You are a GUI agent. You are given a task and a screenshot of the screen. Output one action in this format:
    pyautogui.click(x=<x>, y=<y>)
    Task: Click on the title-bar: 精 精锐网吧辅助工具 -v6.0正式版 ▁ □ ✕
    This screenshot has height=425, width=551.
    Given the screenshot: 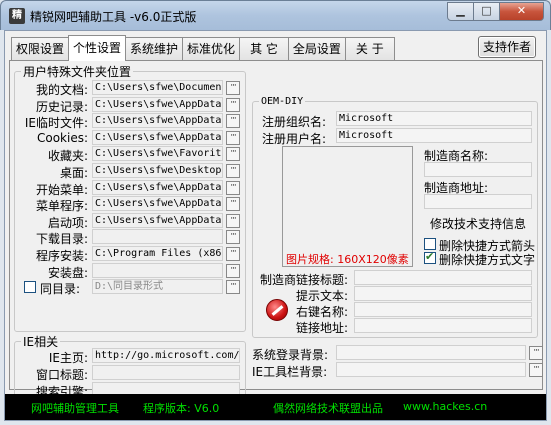 What is the action you would take?
    pyautogui.click(x=275, y=15)
    